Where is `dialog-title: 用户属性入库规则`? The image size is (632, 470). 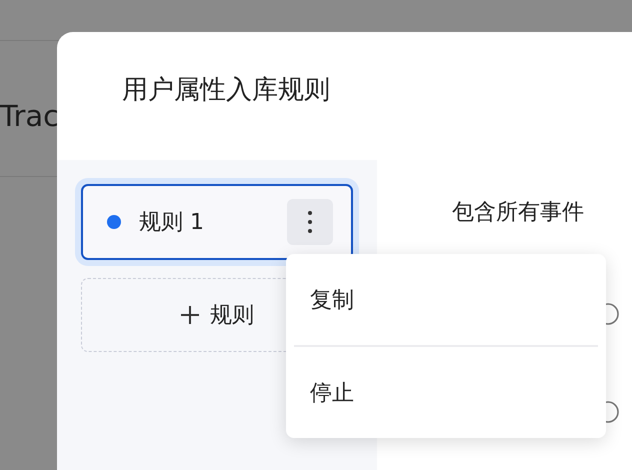
dialog-title: 用户属性入库规则 is located at coordinates (226, 90).